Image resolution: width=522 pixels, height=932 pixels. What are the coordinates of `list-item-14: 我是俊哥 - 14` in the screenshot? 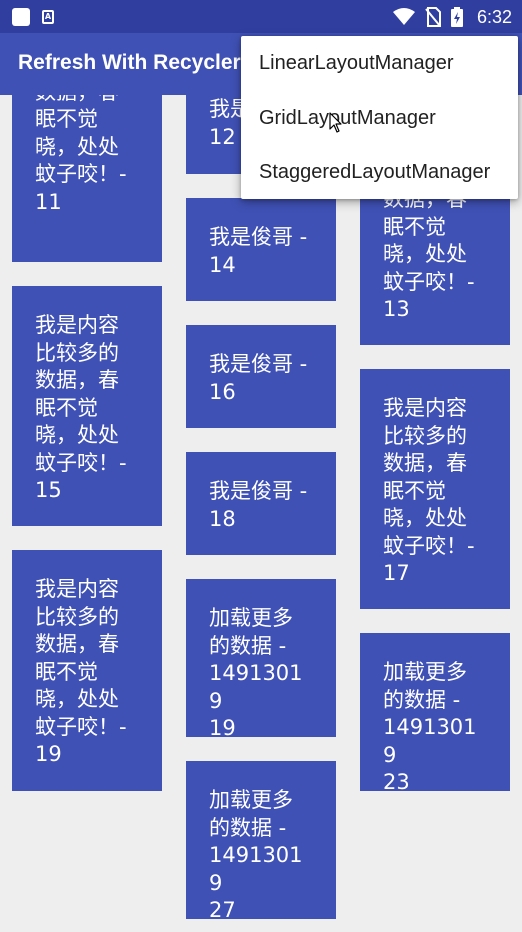 It's located at (261, 249).